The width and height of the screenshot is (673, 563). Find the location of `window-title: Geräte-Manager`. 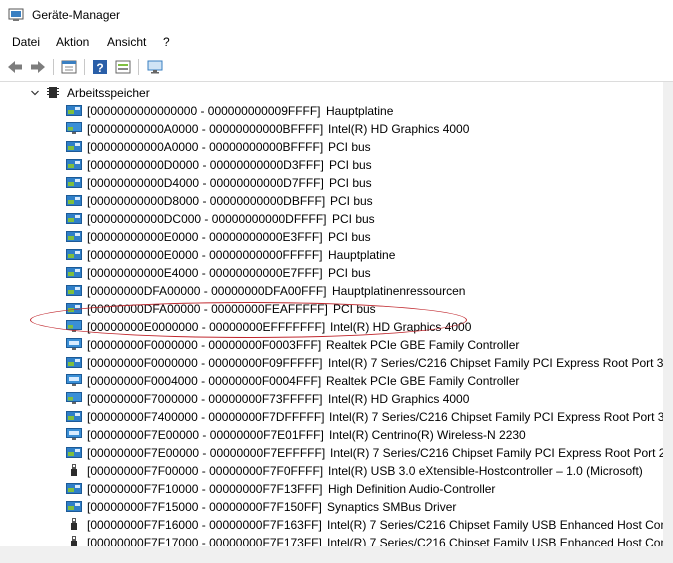

window-title: Geräte-Manager is located at coordinates (76, 15).